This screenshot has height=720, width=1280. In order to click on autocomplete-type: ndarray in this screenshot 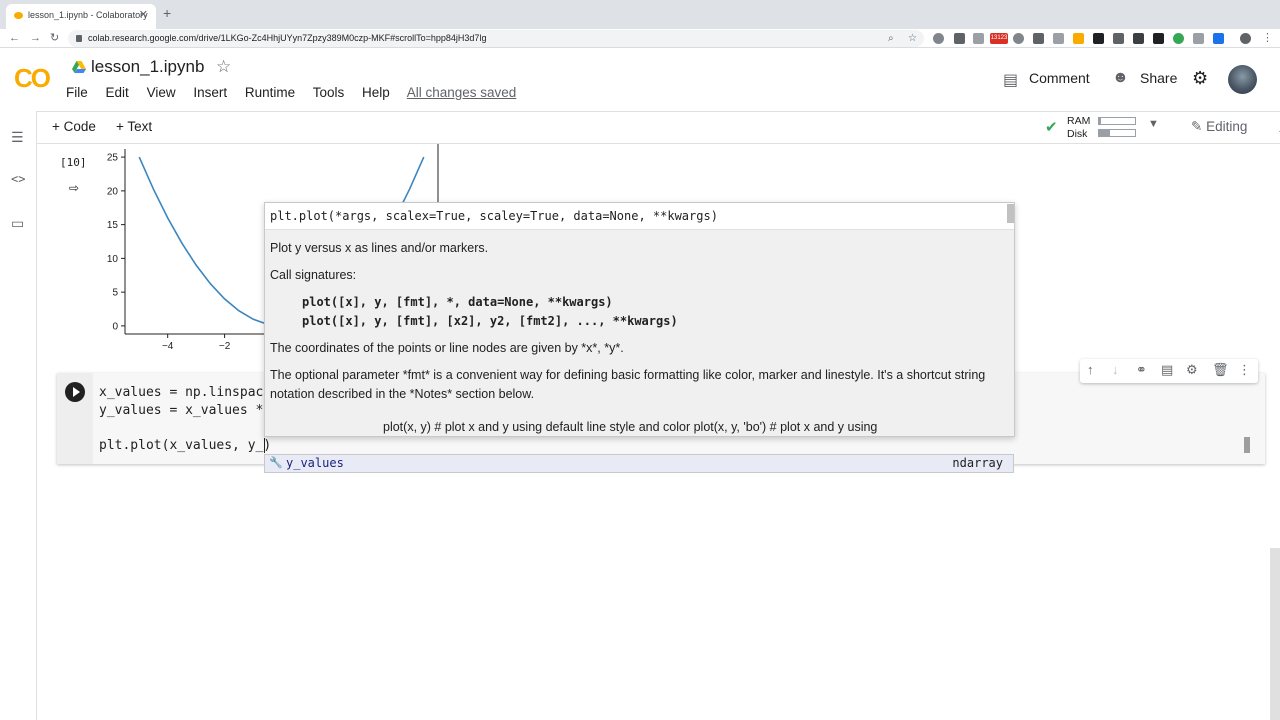, I will do `click(977, 463)`.